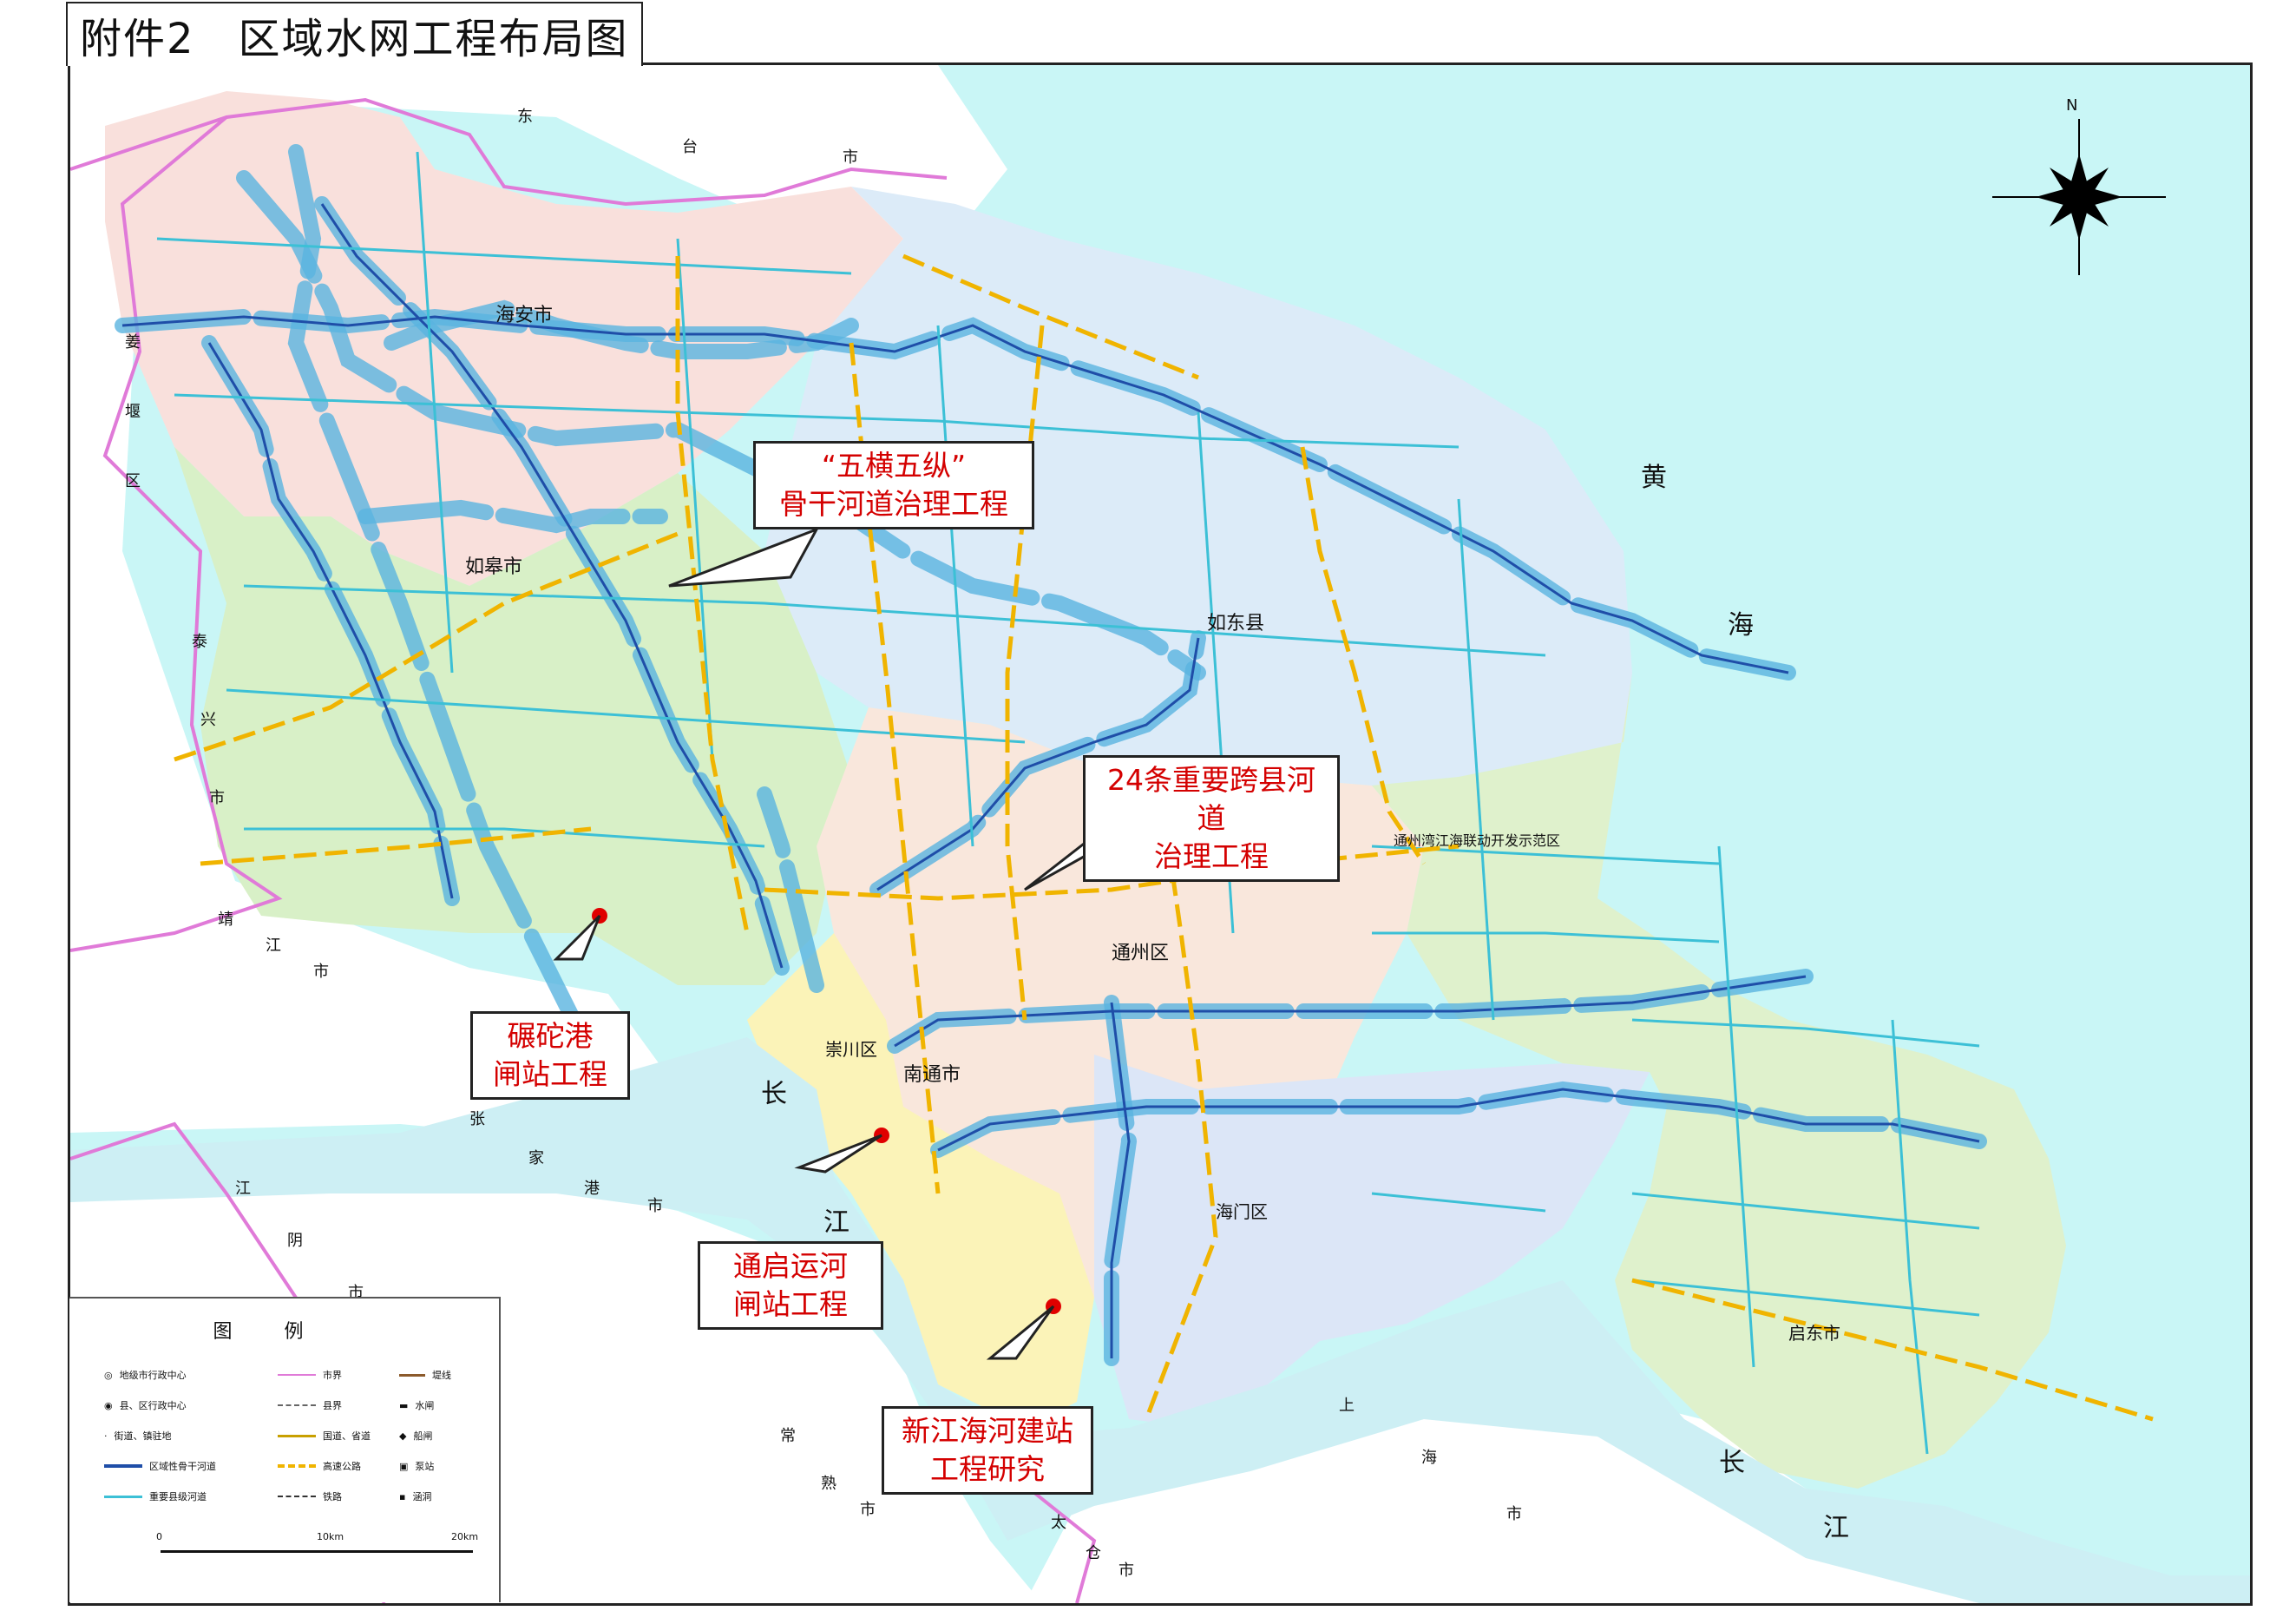 This screenshot has width=2296, height=1624. I want to click on label-taicang-1: 太, so click(1058, 1523).